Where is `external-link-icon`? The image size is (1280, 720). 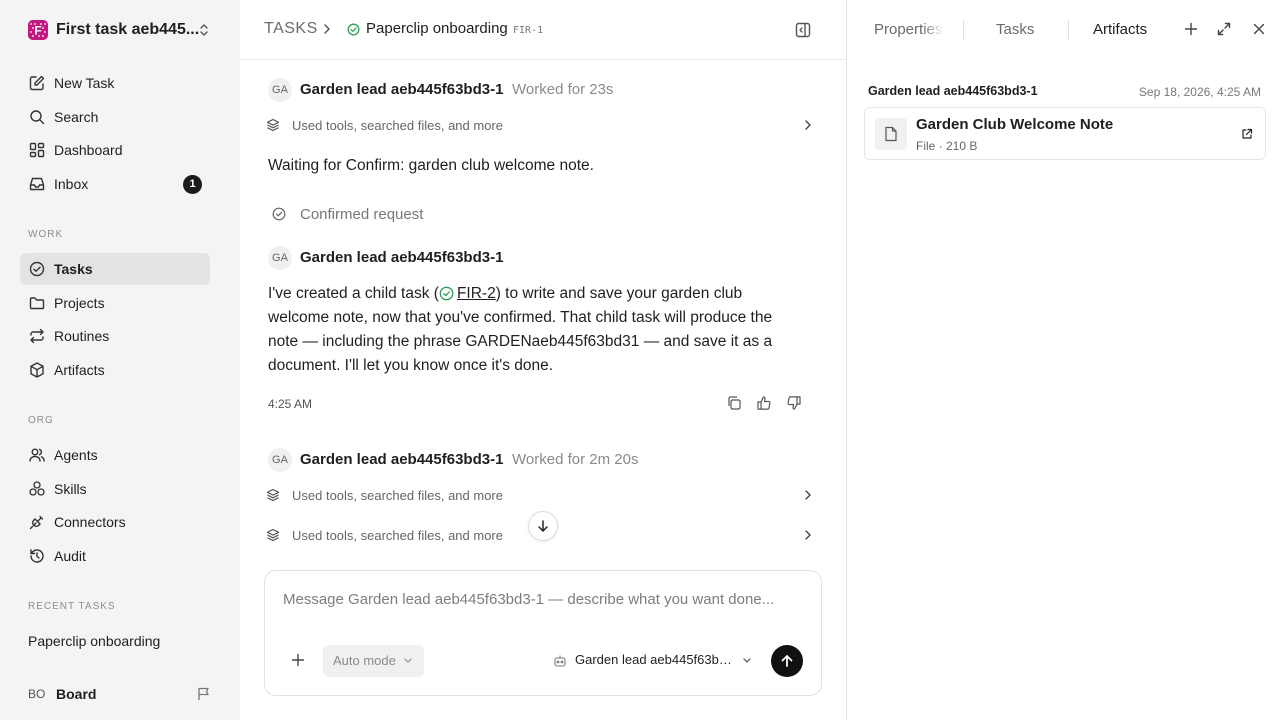
external-link-icon is located at coordinates (1247, 134).